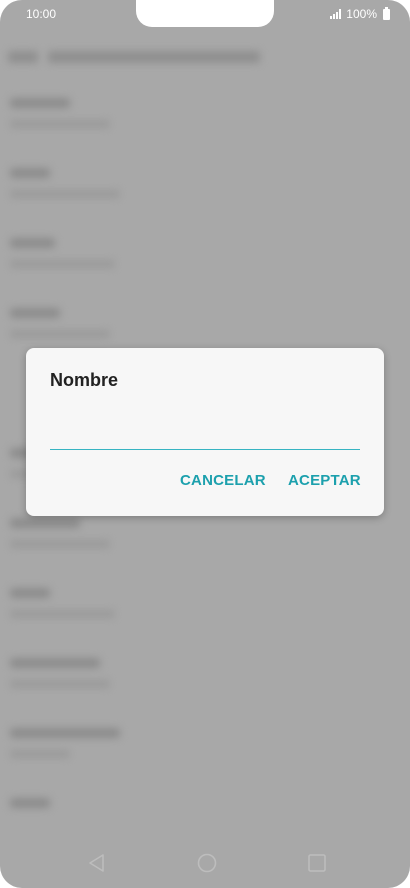 The image size is (410, 888). What do you see at coordinates (205, 13) in the screenshot?
I see `camera-notch` at bounding box center [205, 13].